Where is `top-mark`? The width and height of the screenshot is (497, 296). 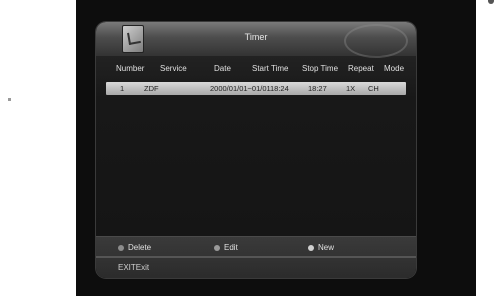 top-mark is located at coordinates (491, 2).